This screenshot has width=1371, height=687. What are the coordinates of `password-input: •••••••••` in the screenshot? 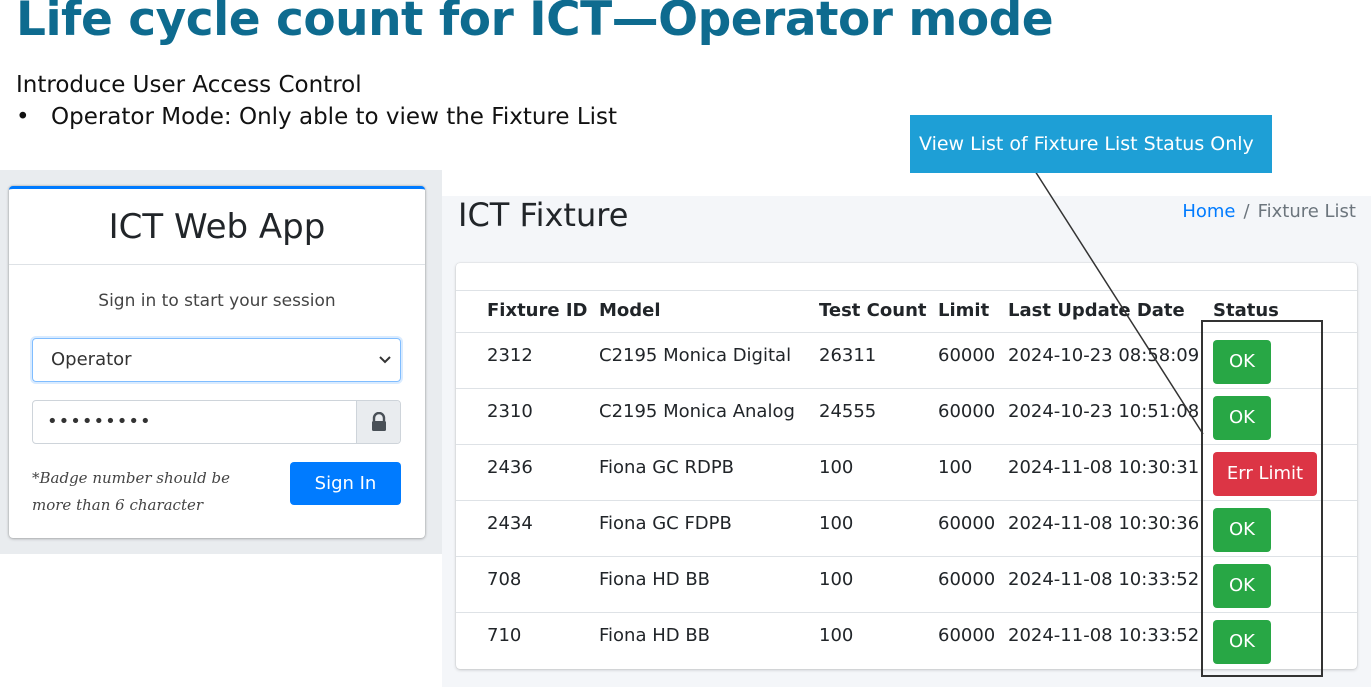 It's located at (195, 422).